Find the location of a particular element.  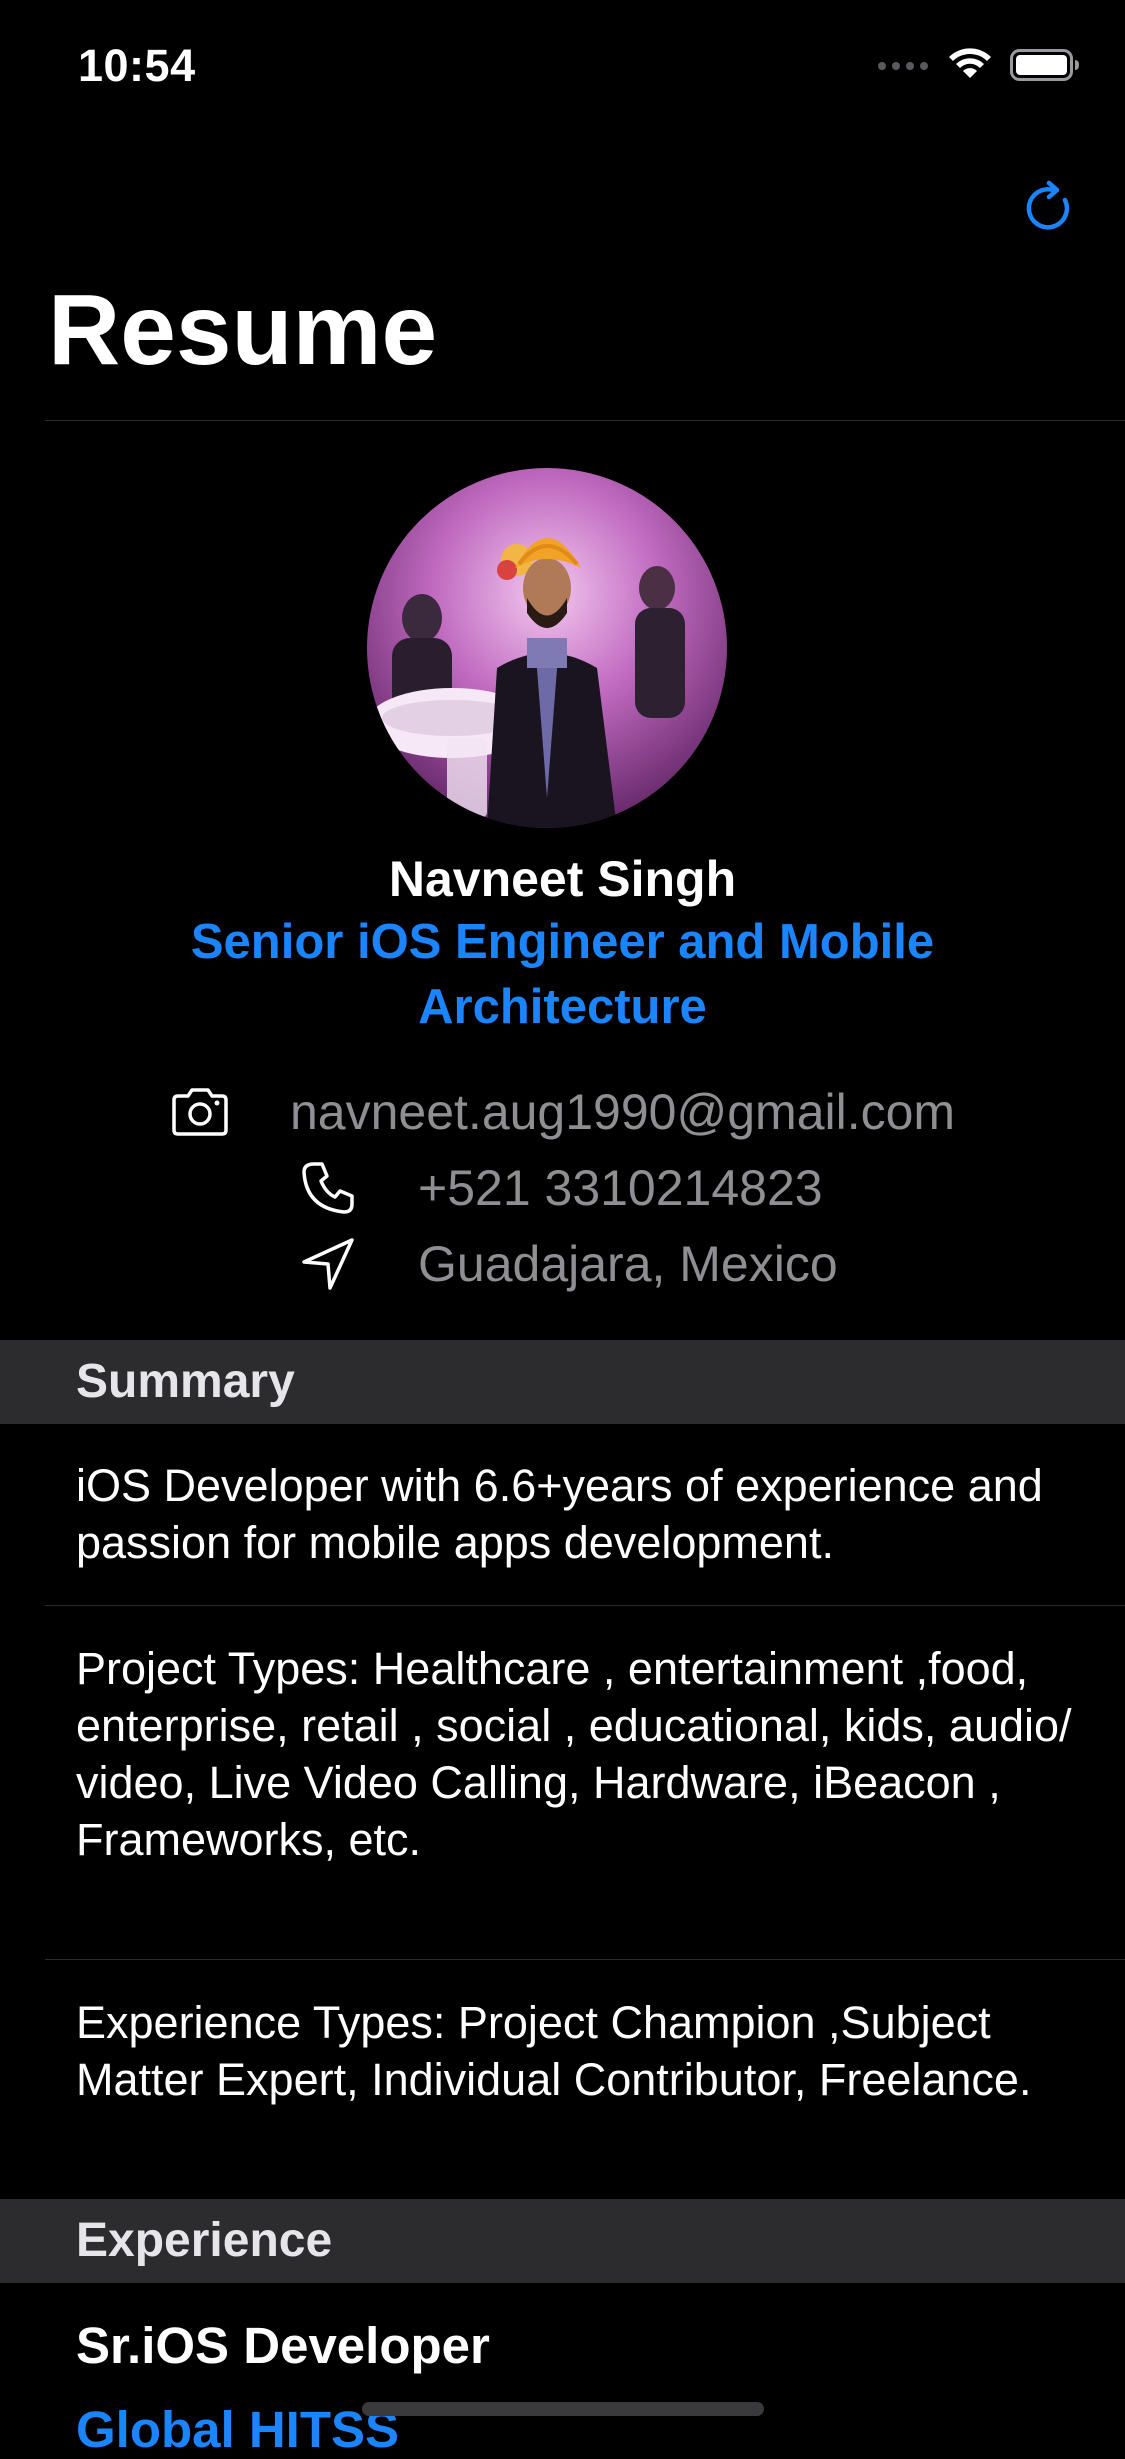

contact-phone: +521 3310214823 is located at coordinates (620, 1188).